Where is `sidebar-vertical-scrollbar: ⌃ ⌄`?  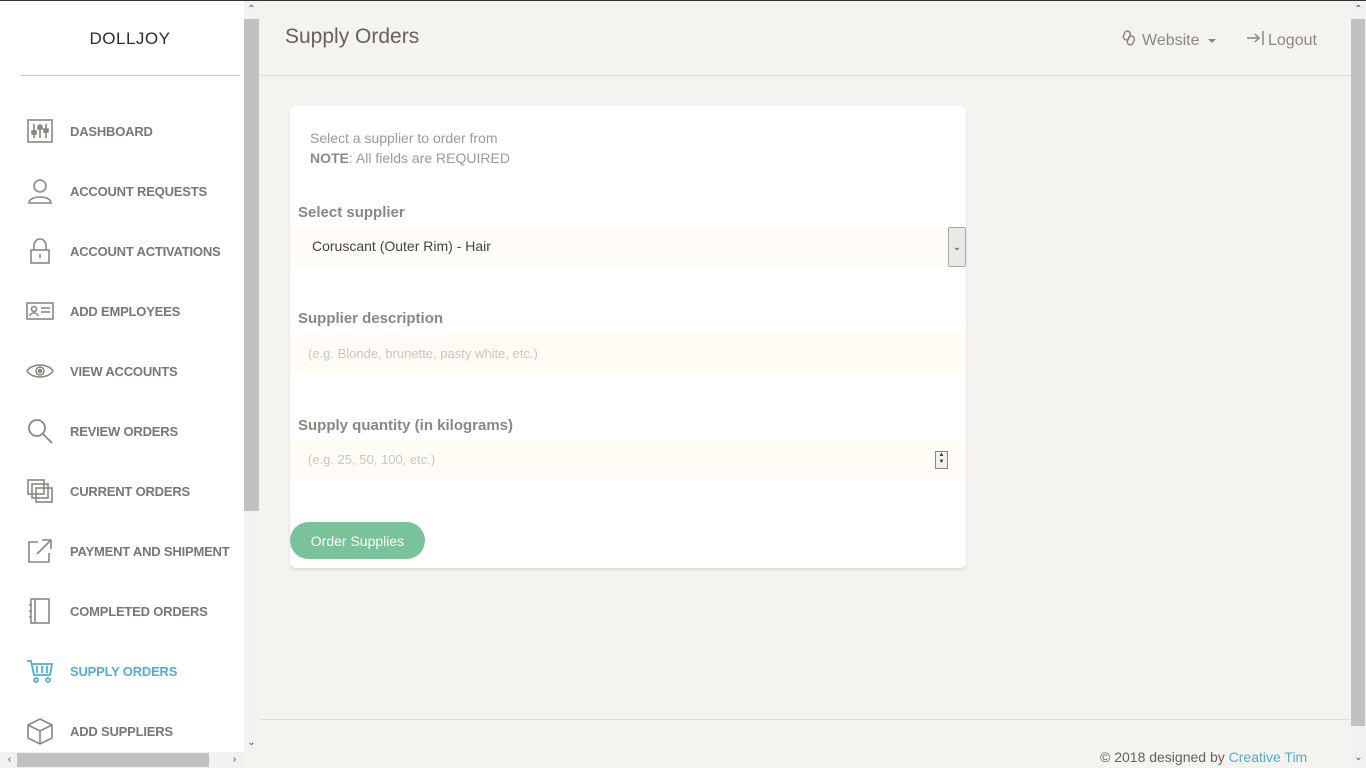 sidebar-vertical-scrollbar: ⌃ ⌄ is located at coordinates (251, 376).